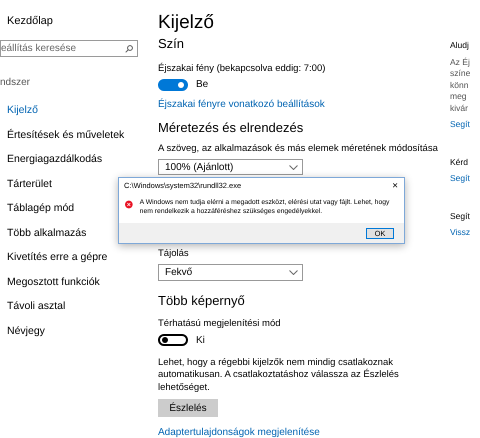 The width and height of the screenshot is (480, 438). I want to click on page-title: Kijelző, so click(186, 23).